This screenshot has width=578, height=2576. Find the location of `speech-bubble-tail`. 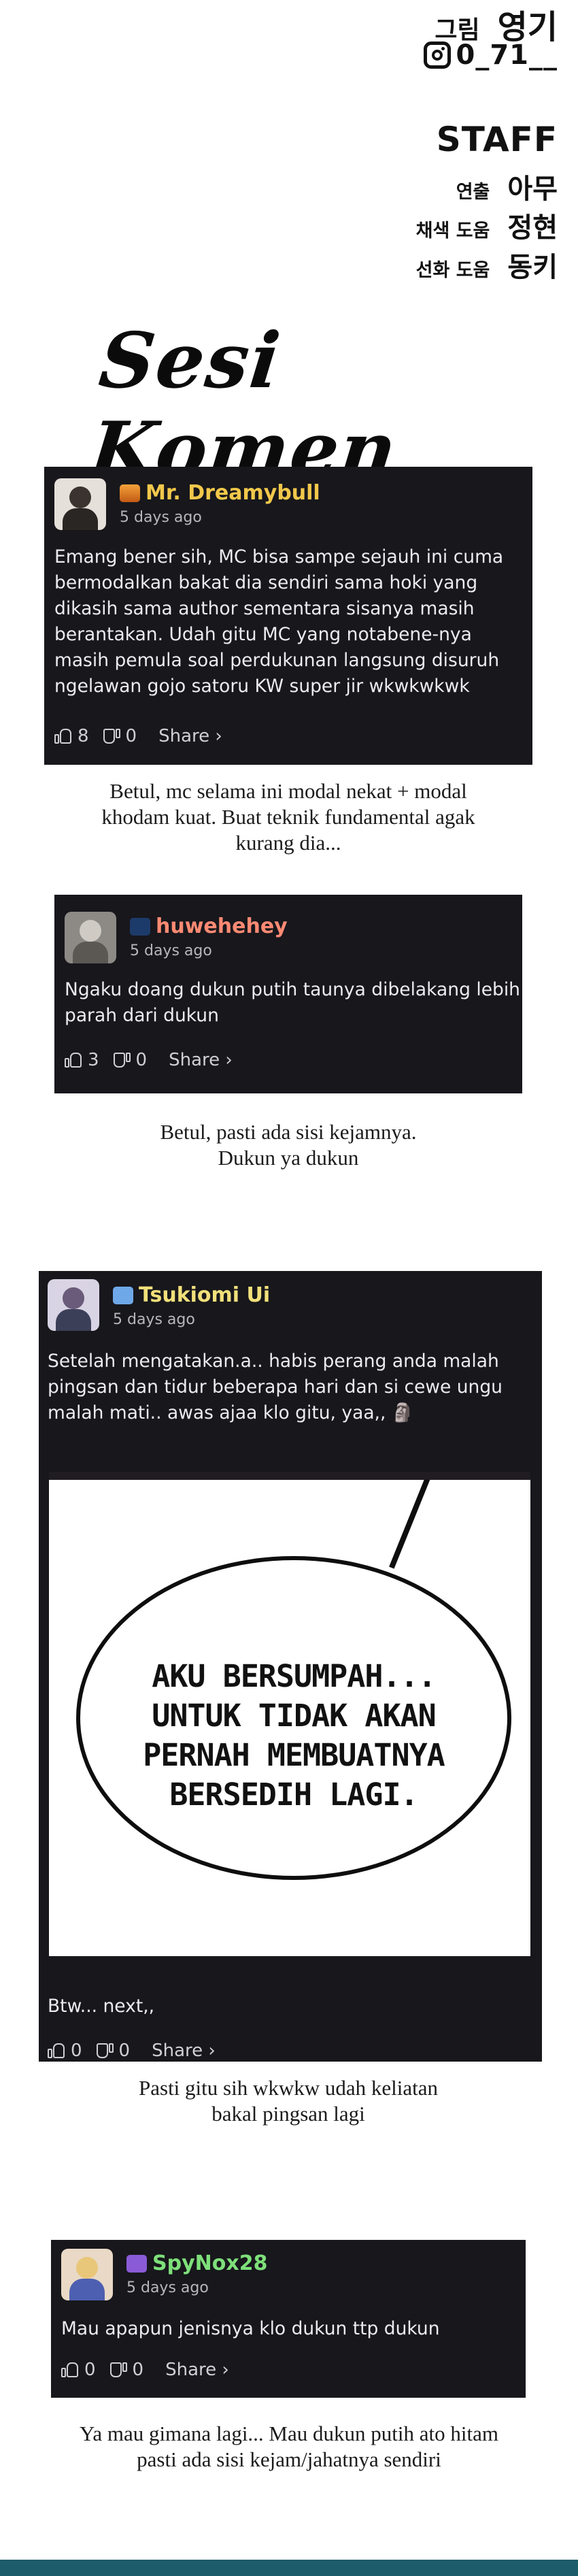

speech-bubble-tail is located at coordinates (411, 1525).